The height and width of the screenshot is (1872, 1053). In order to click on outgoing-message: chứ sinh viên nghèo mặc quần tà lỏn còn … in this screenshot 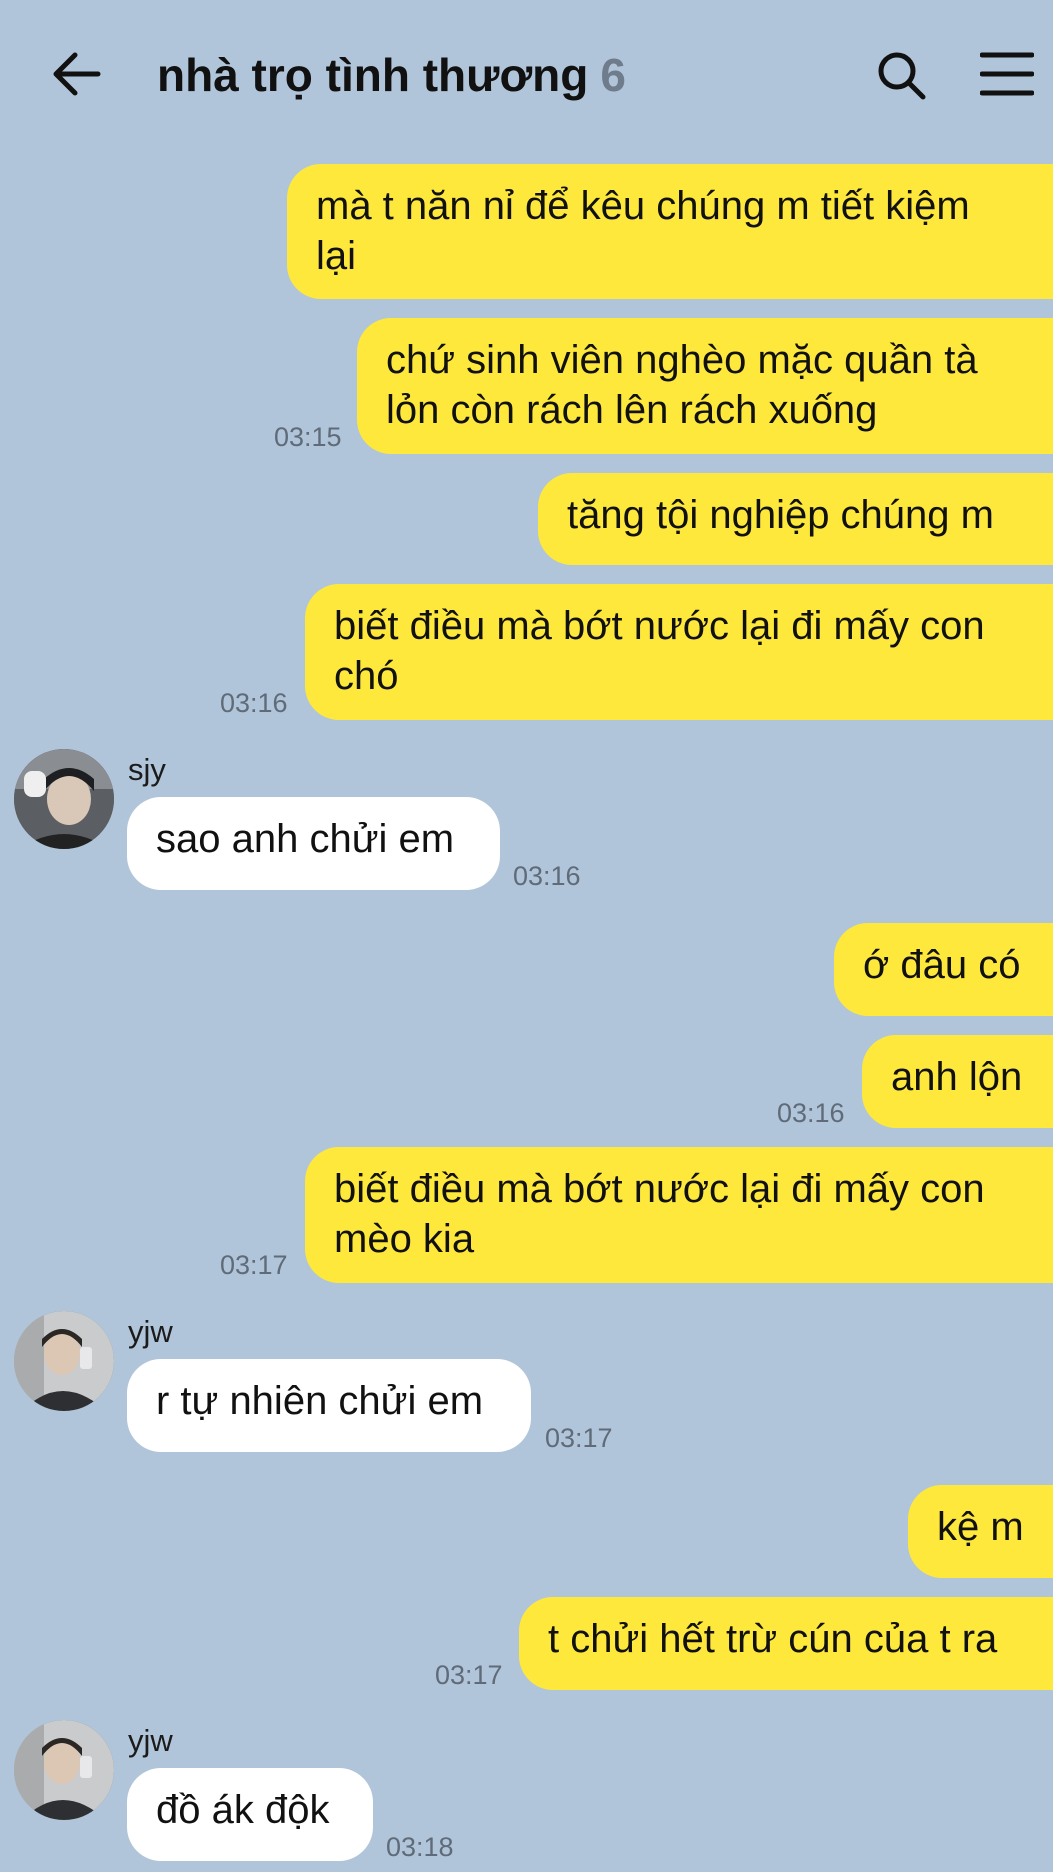, I will do `click(705, 386)`.